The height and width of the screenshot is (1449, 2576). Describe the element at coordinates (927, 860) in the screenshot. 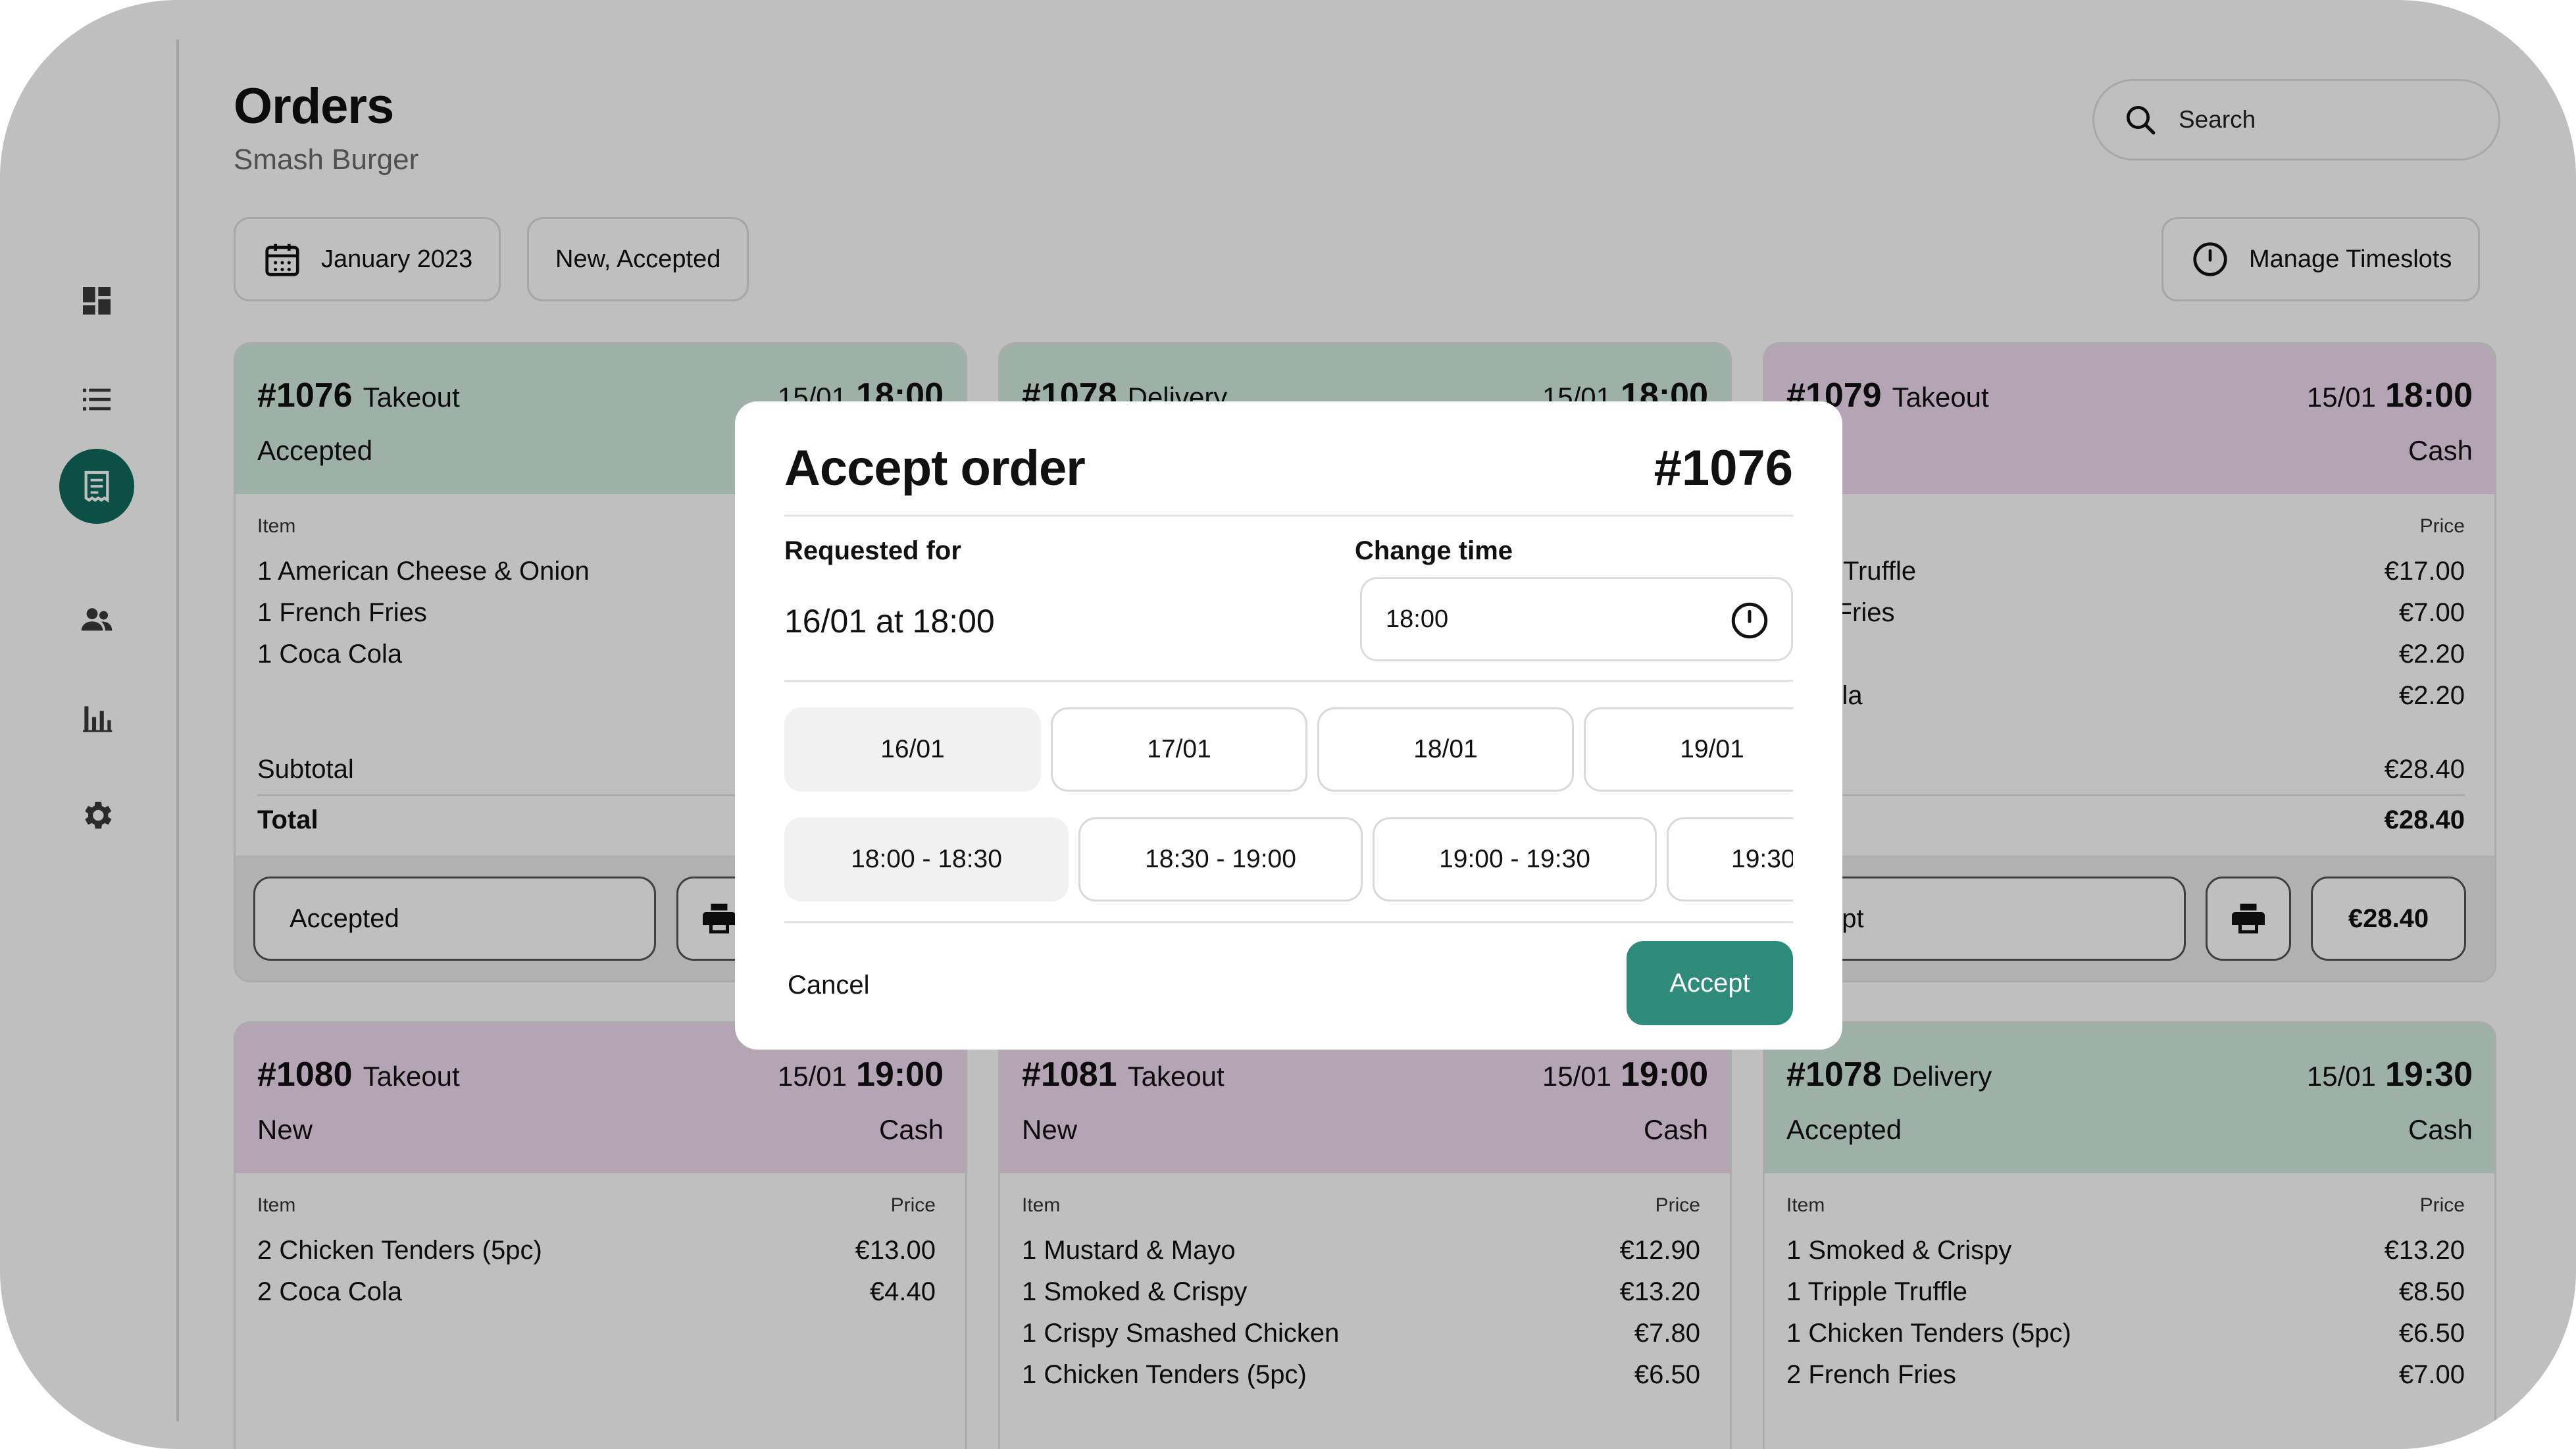

I see `timeslot-option: 18:00 - 18:30` at that location.